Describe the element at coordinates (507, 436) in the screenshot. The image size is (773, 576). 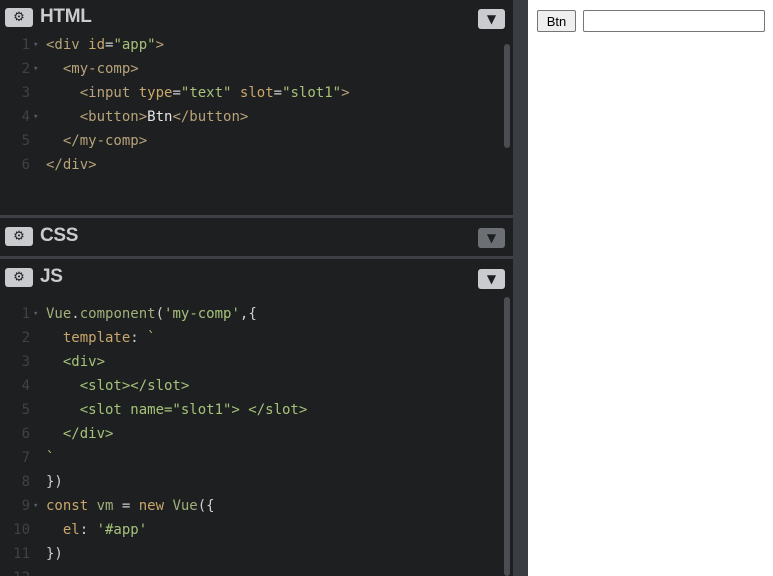
I see `js-editor-scrollbar` at that location.